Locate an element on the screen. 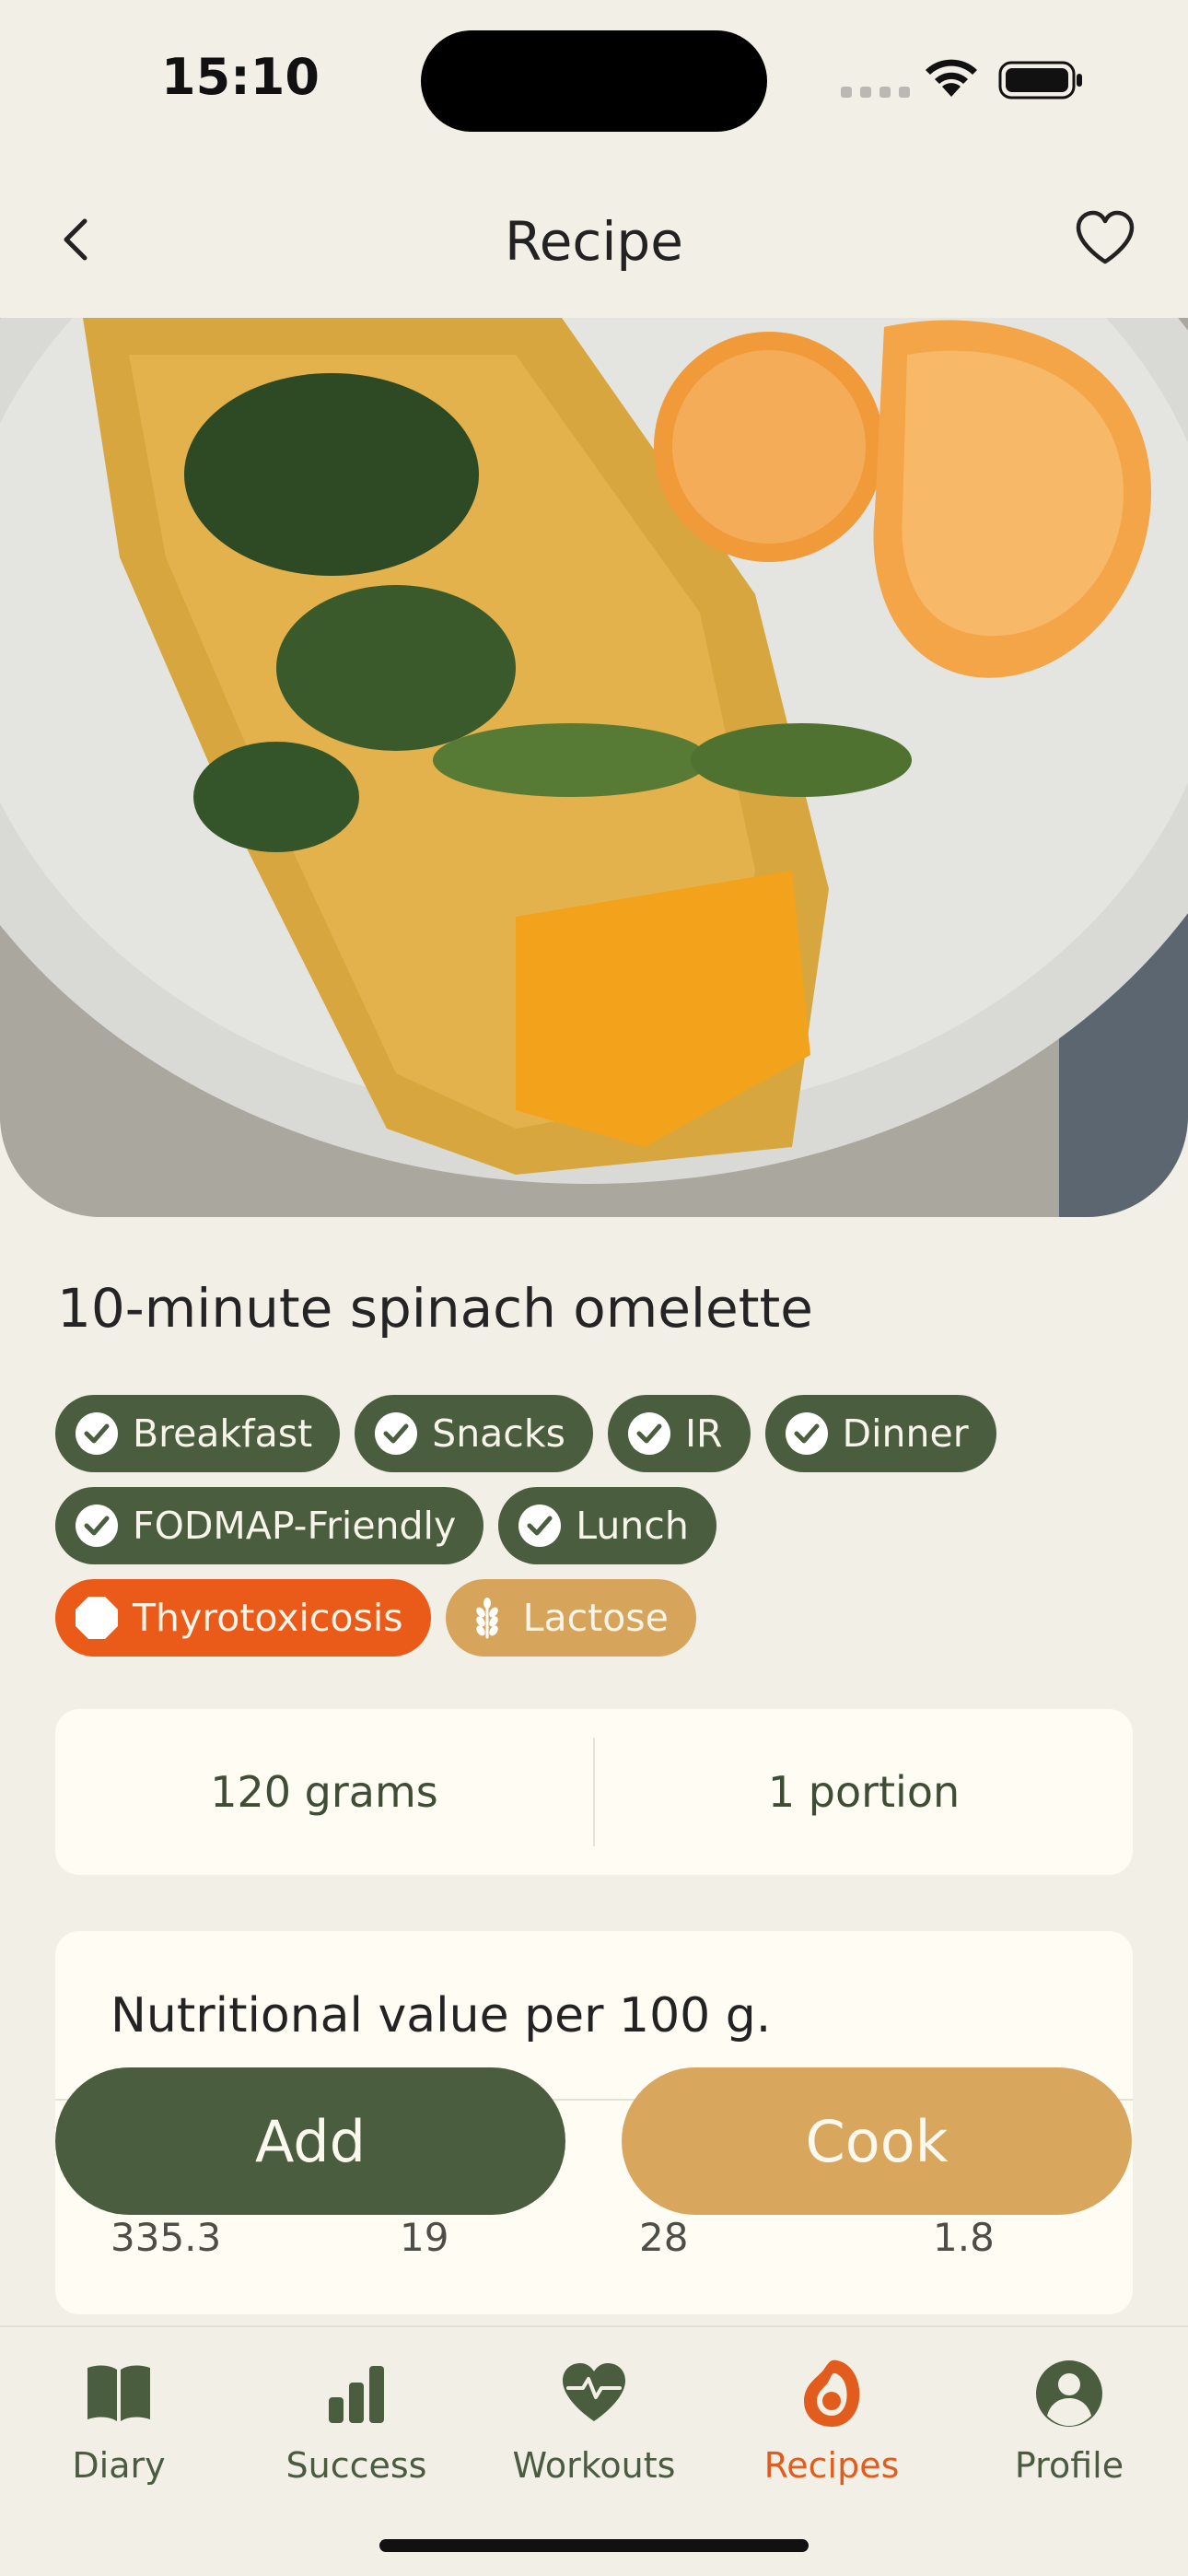  book-icon is located at coordinates (119, 2393).